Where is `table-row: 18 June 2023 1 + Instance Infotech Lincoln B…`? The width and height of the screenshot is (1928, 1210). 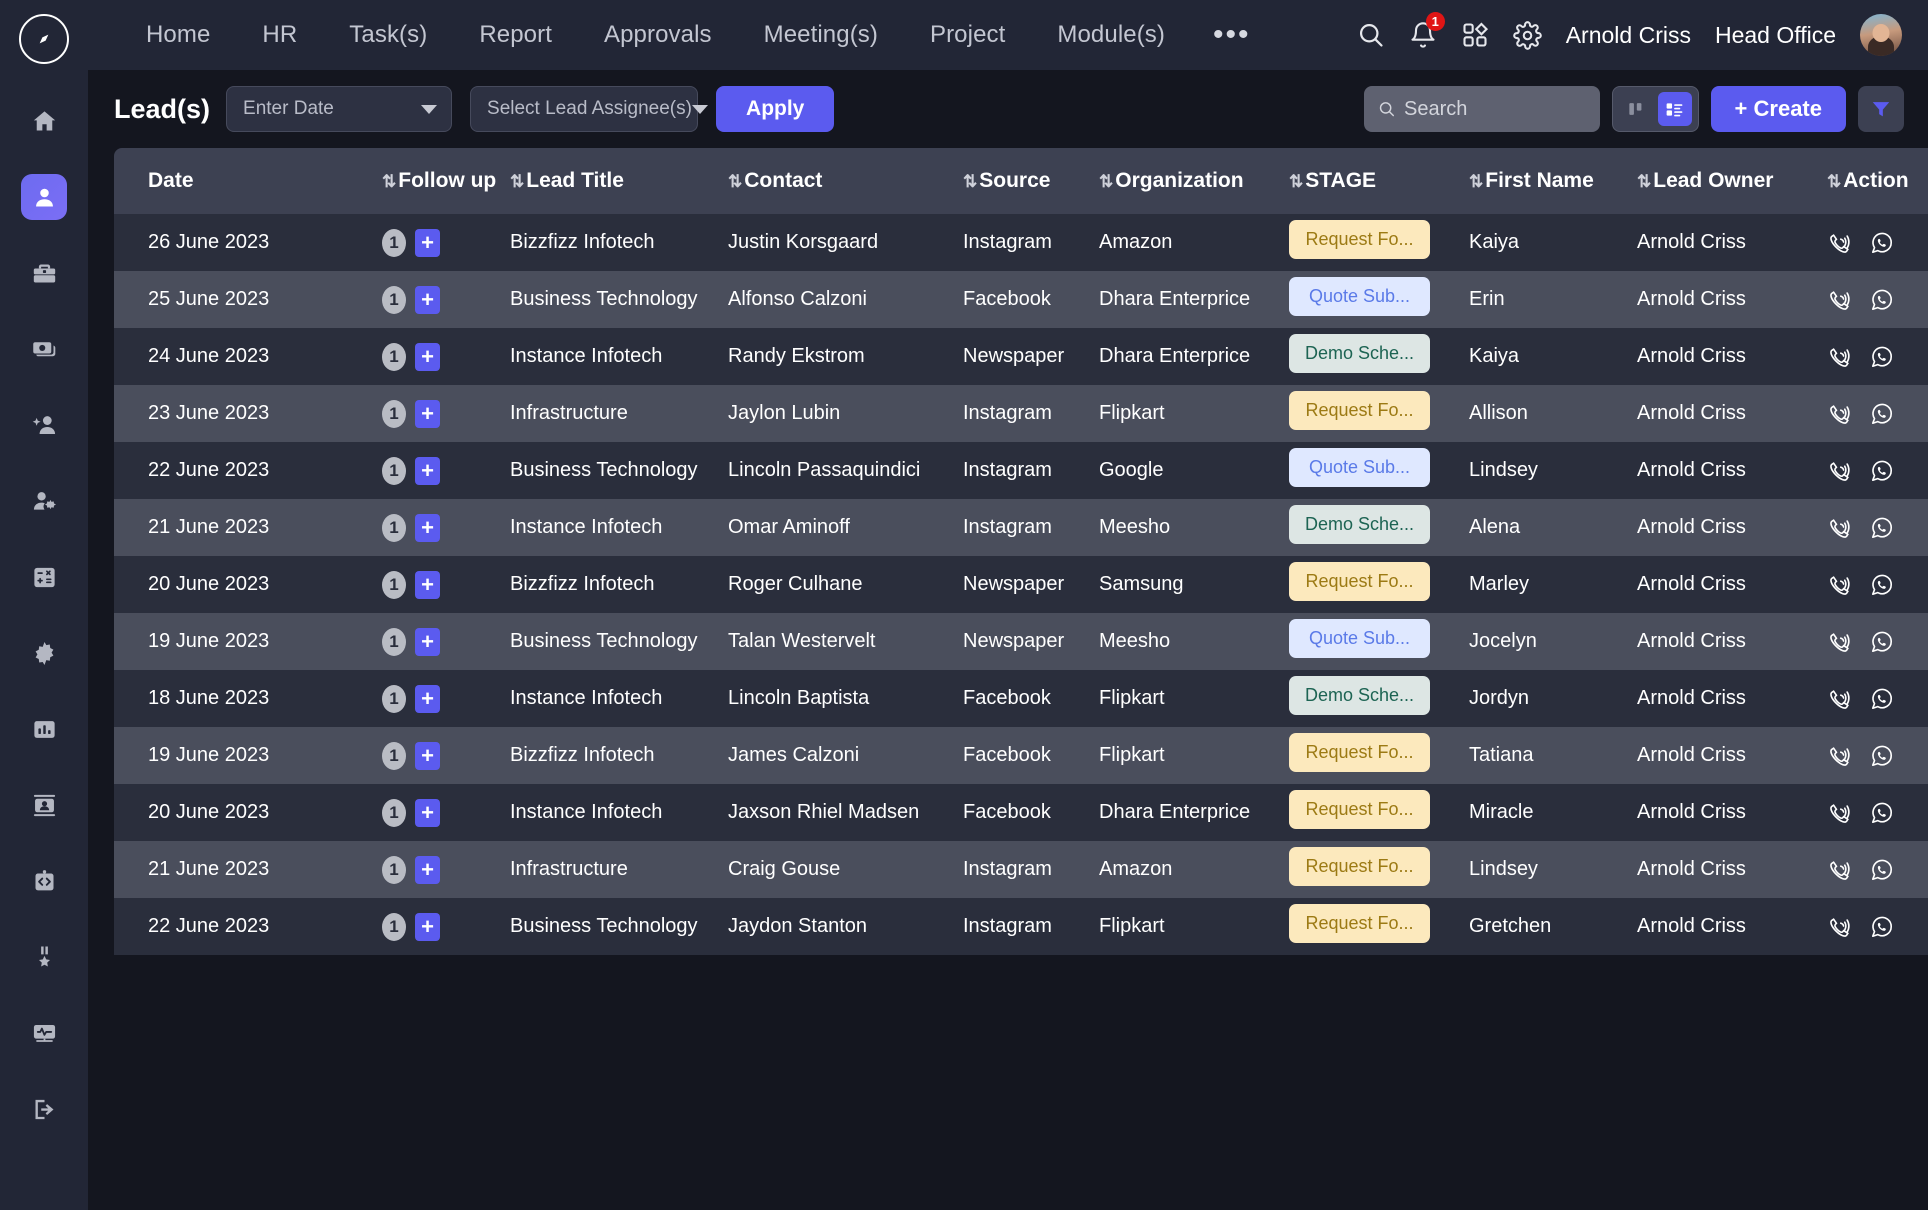 table-row: 18 June 2023 1 + Instance Infotech Lincoln B… is located at coordinates (1021, 698).